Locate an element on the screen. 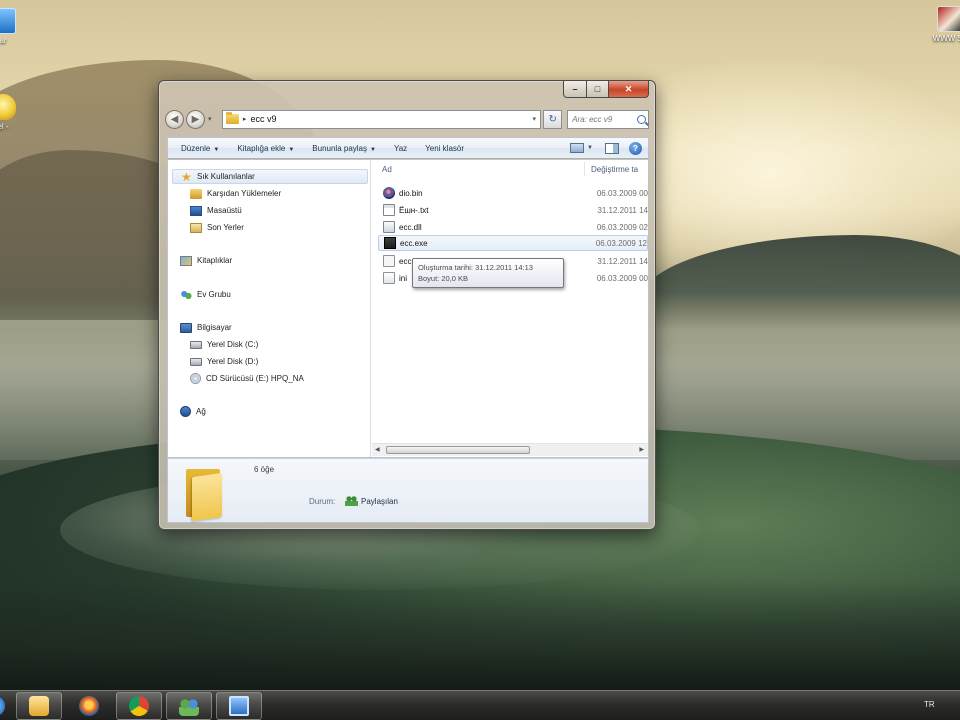 The width and height of the screenshot is (960, 720). scrollbar-thumb is located at coordinates (458, 450).